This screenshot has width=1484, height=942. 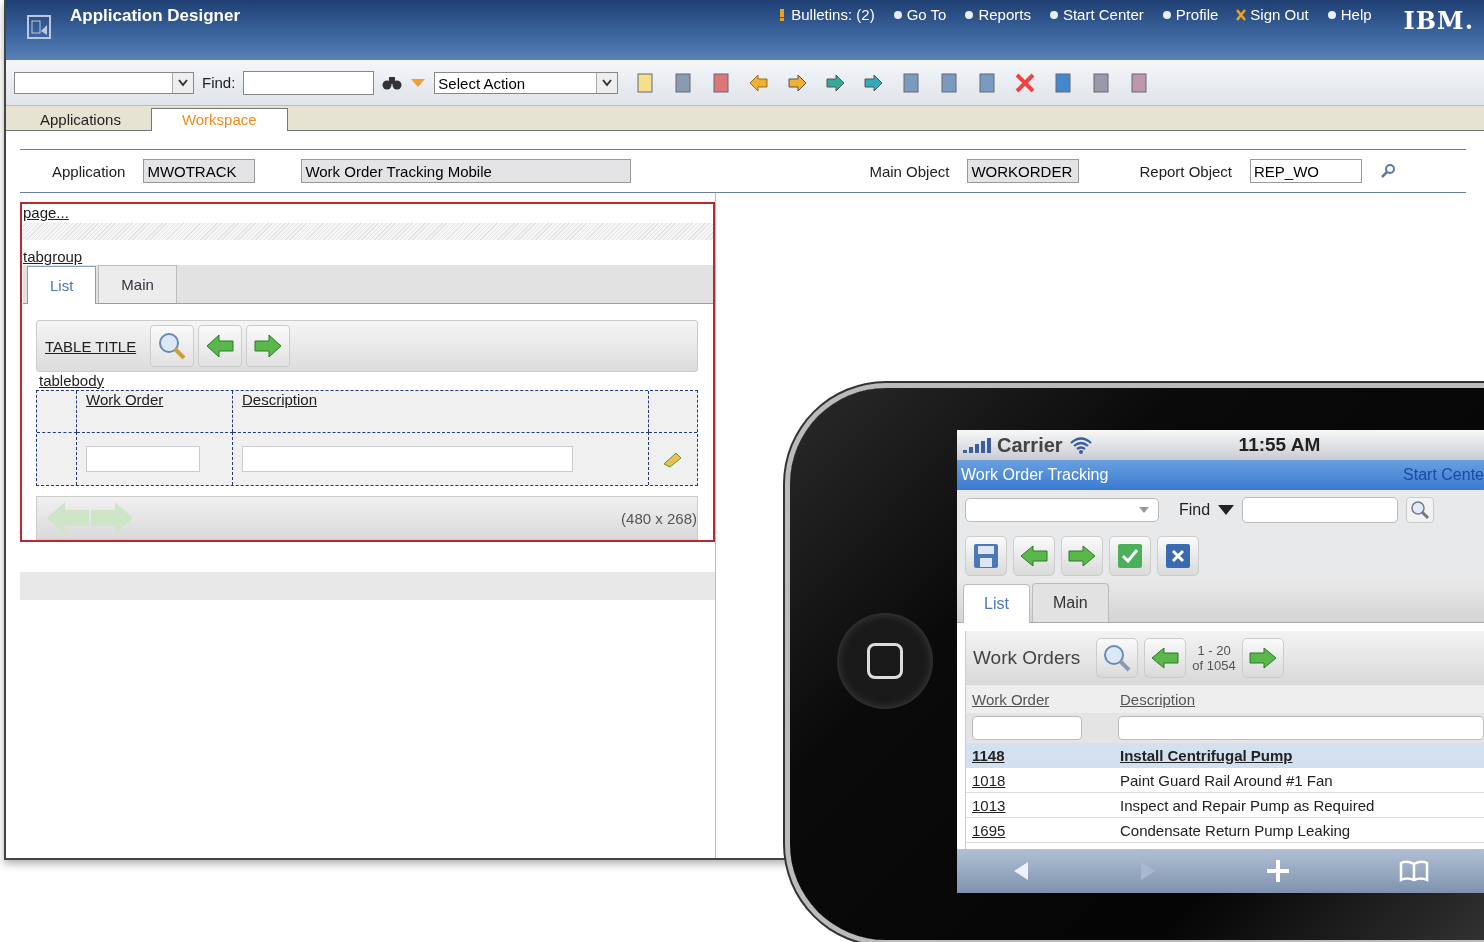 What do you see at coordinates (997, 14) in the screenshot?
I see `header-link: Reports` at bounding box center [997, 14].